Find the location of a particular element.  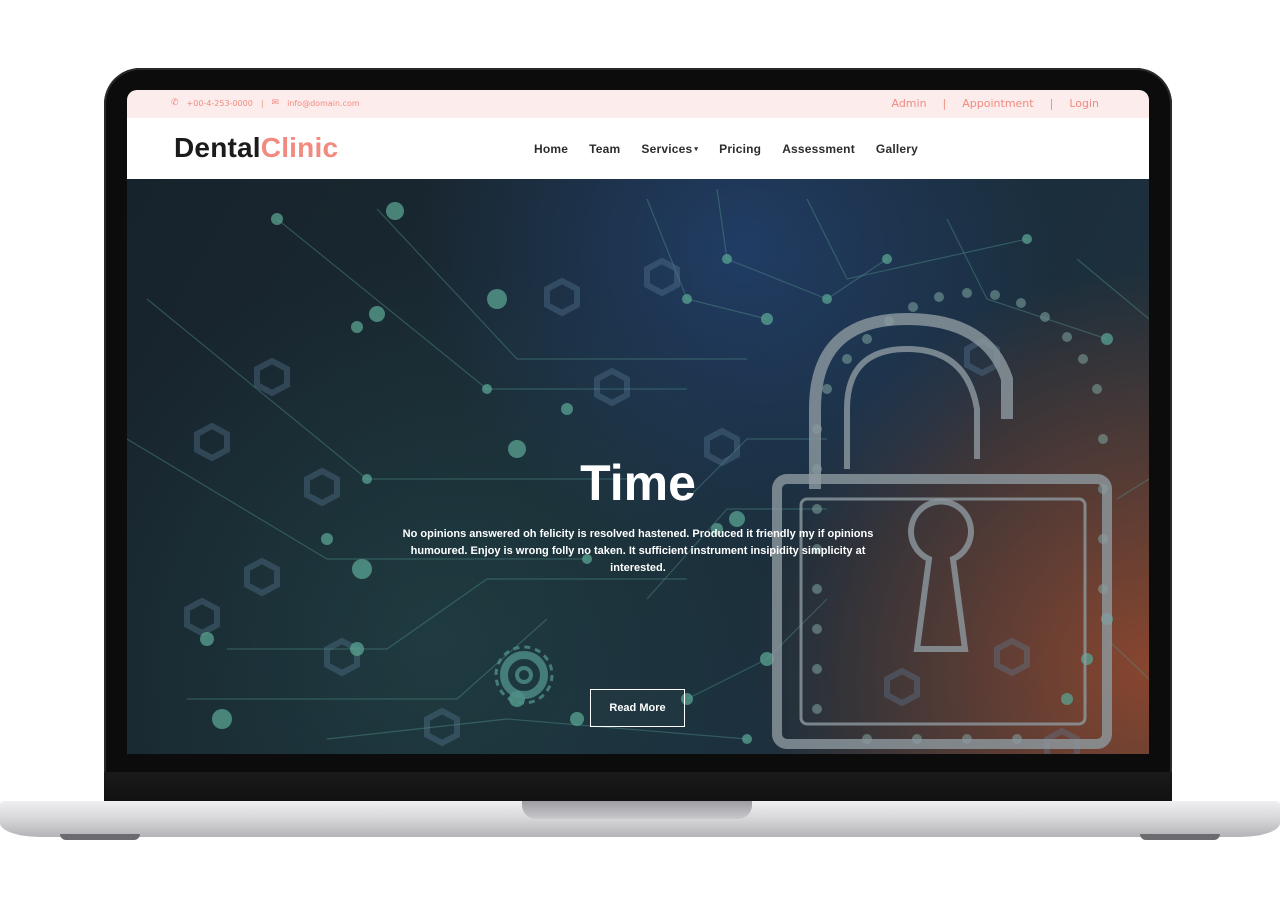

appointment-link: Appointment is located at coordinates (997, 103).